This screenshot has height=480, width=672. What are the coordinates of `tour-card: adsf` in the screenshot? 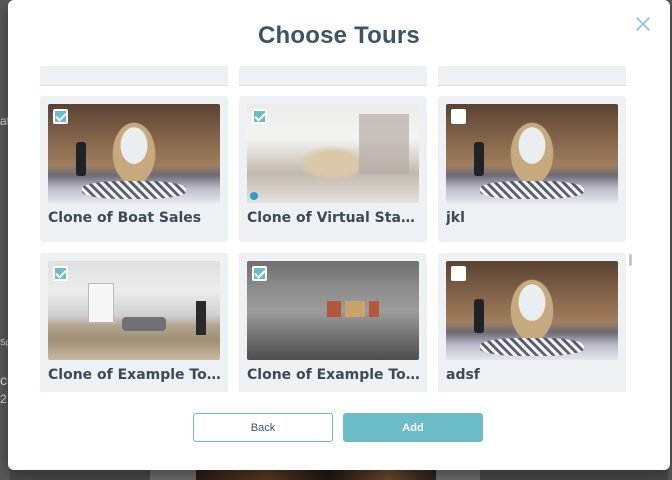 It's located at (532, 322).